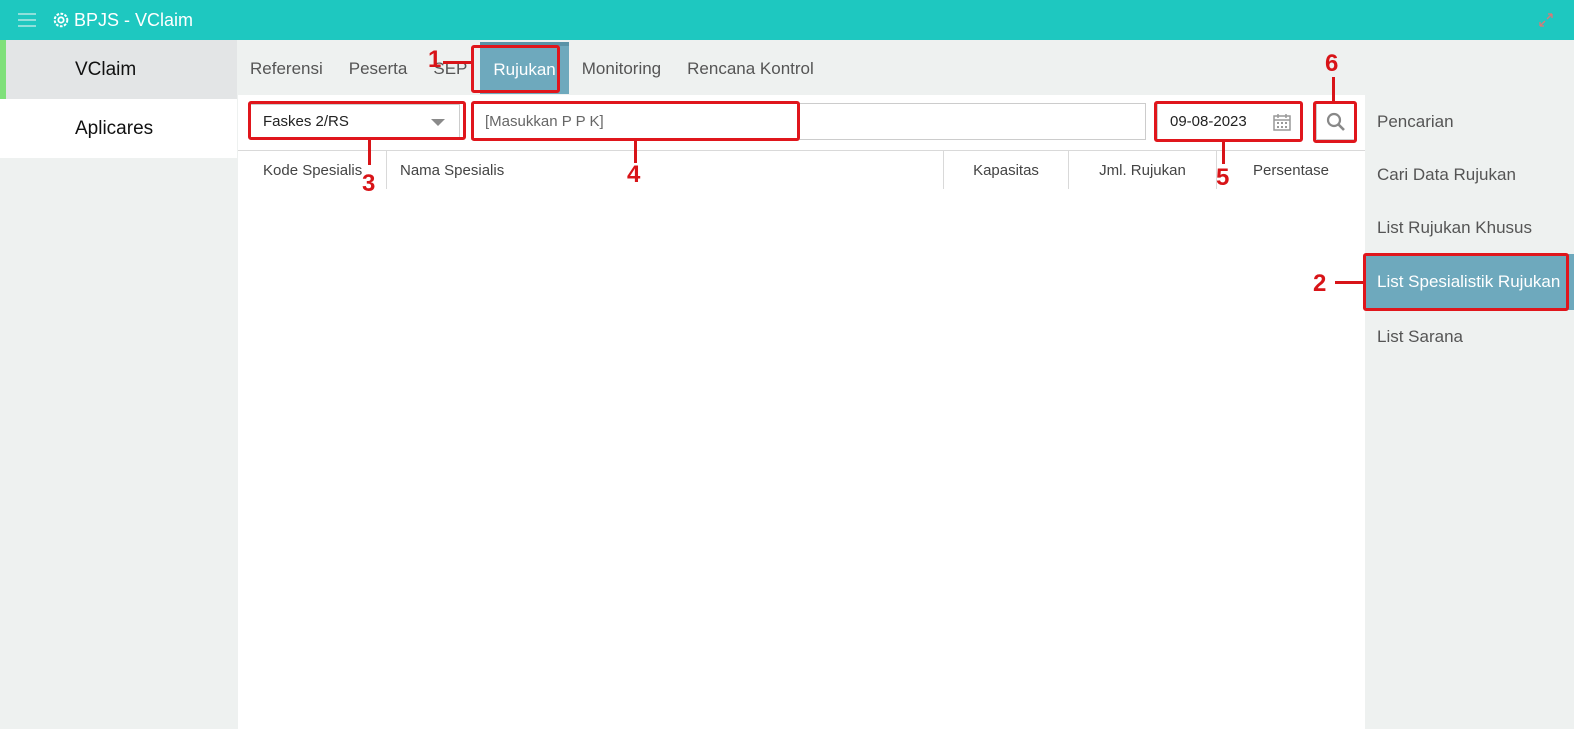  What do you see at coordinates (435, 59) in the screenshot?
I see `annotation-label-1: 1` at bounding box center [435, 59].